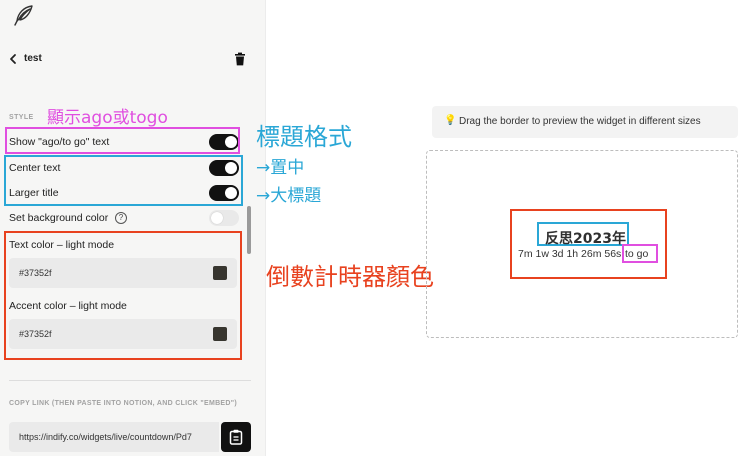  I want to click on annotation-title-format-text: 標題格式, so click(304, 137).